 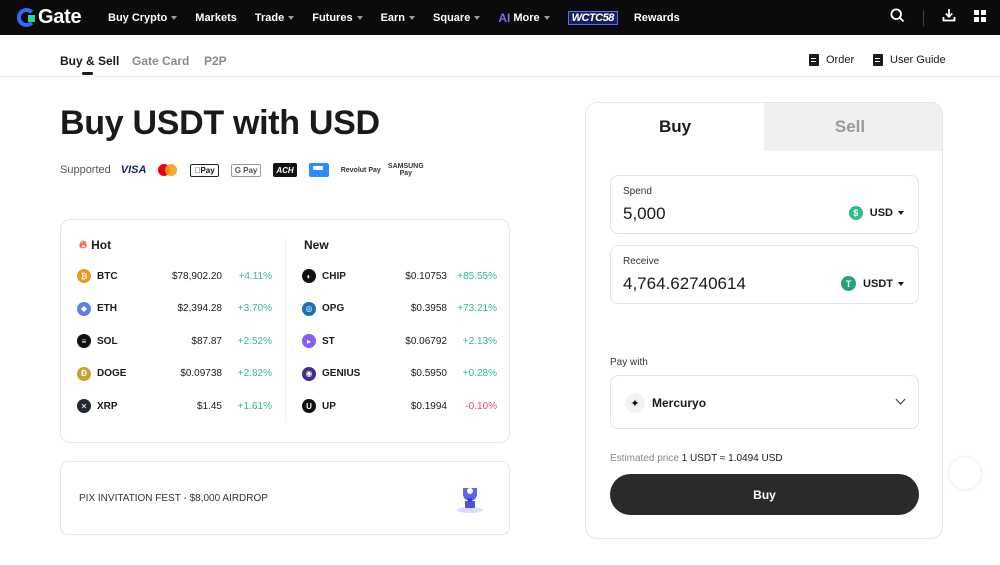 What do you see at coordinates (60, 17) in the screenshot?
I see `brand-name: Gate` at bounding box center [60, 17].